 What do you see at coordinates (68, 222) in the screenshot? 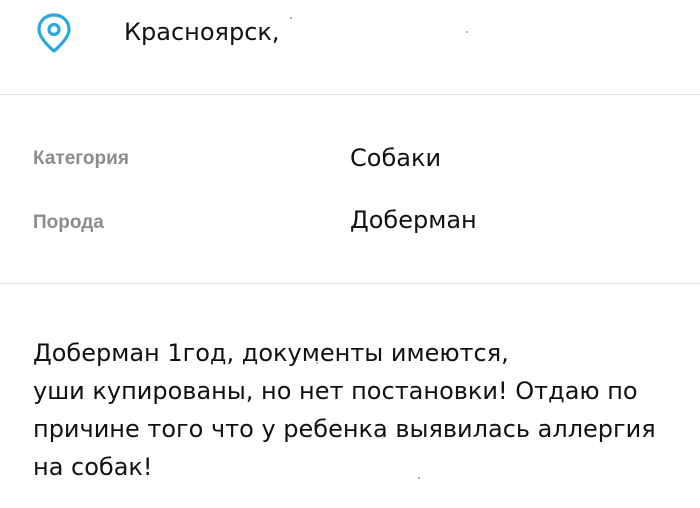
I see `property-label-breed: Порода` at bounding box center [68, 222].